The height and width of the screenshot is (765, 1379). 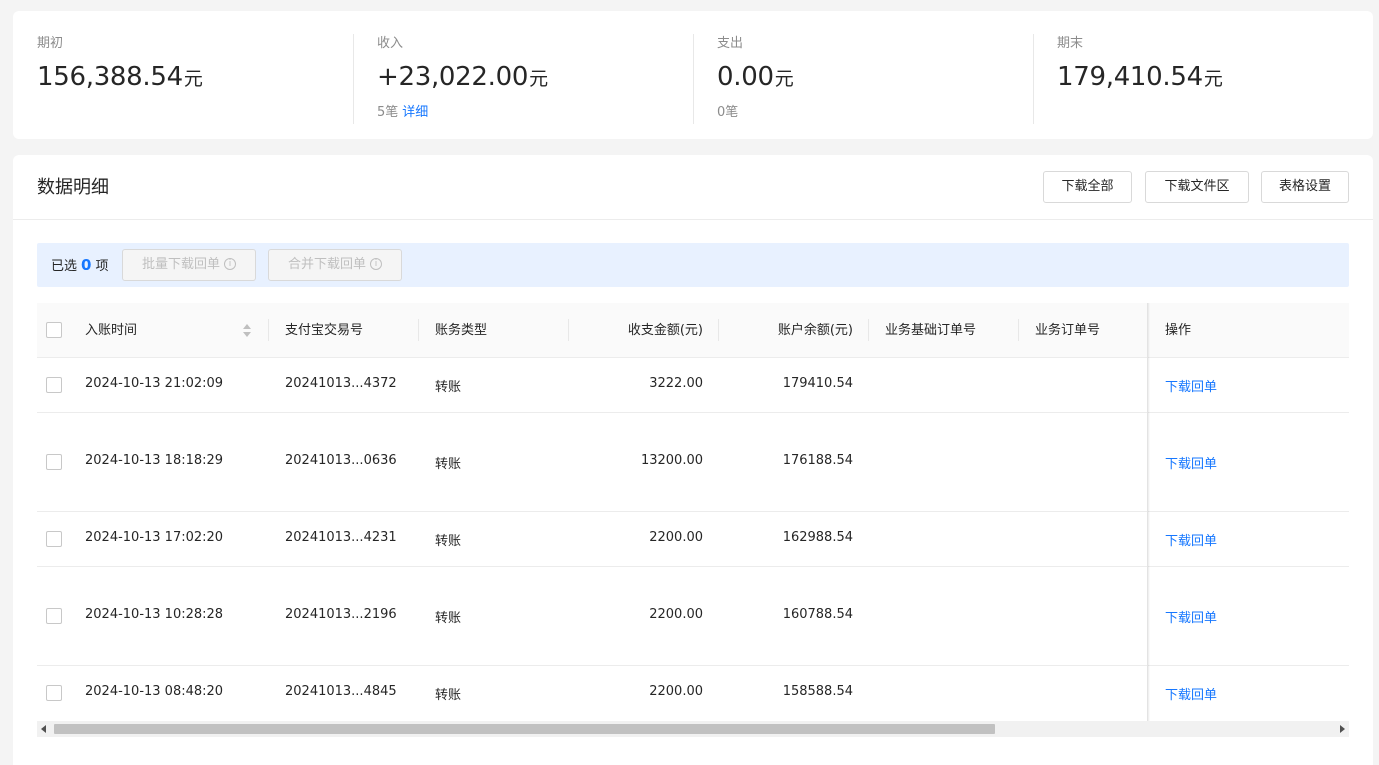 What do you see at coordinates (1087, 187) in the screenshot?
I see `download-all-button: 下载全部` at bounding box center [1087, 187].